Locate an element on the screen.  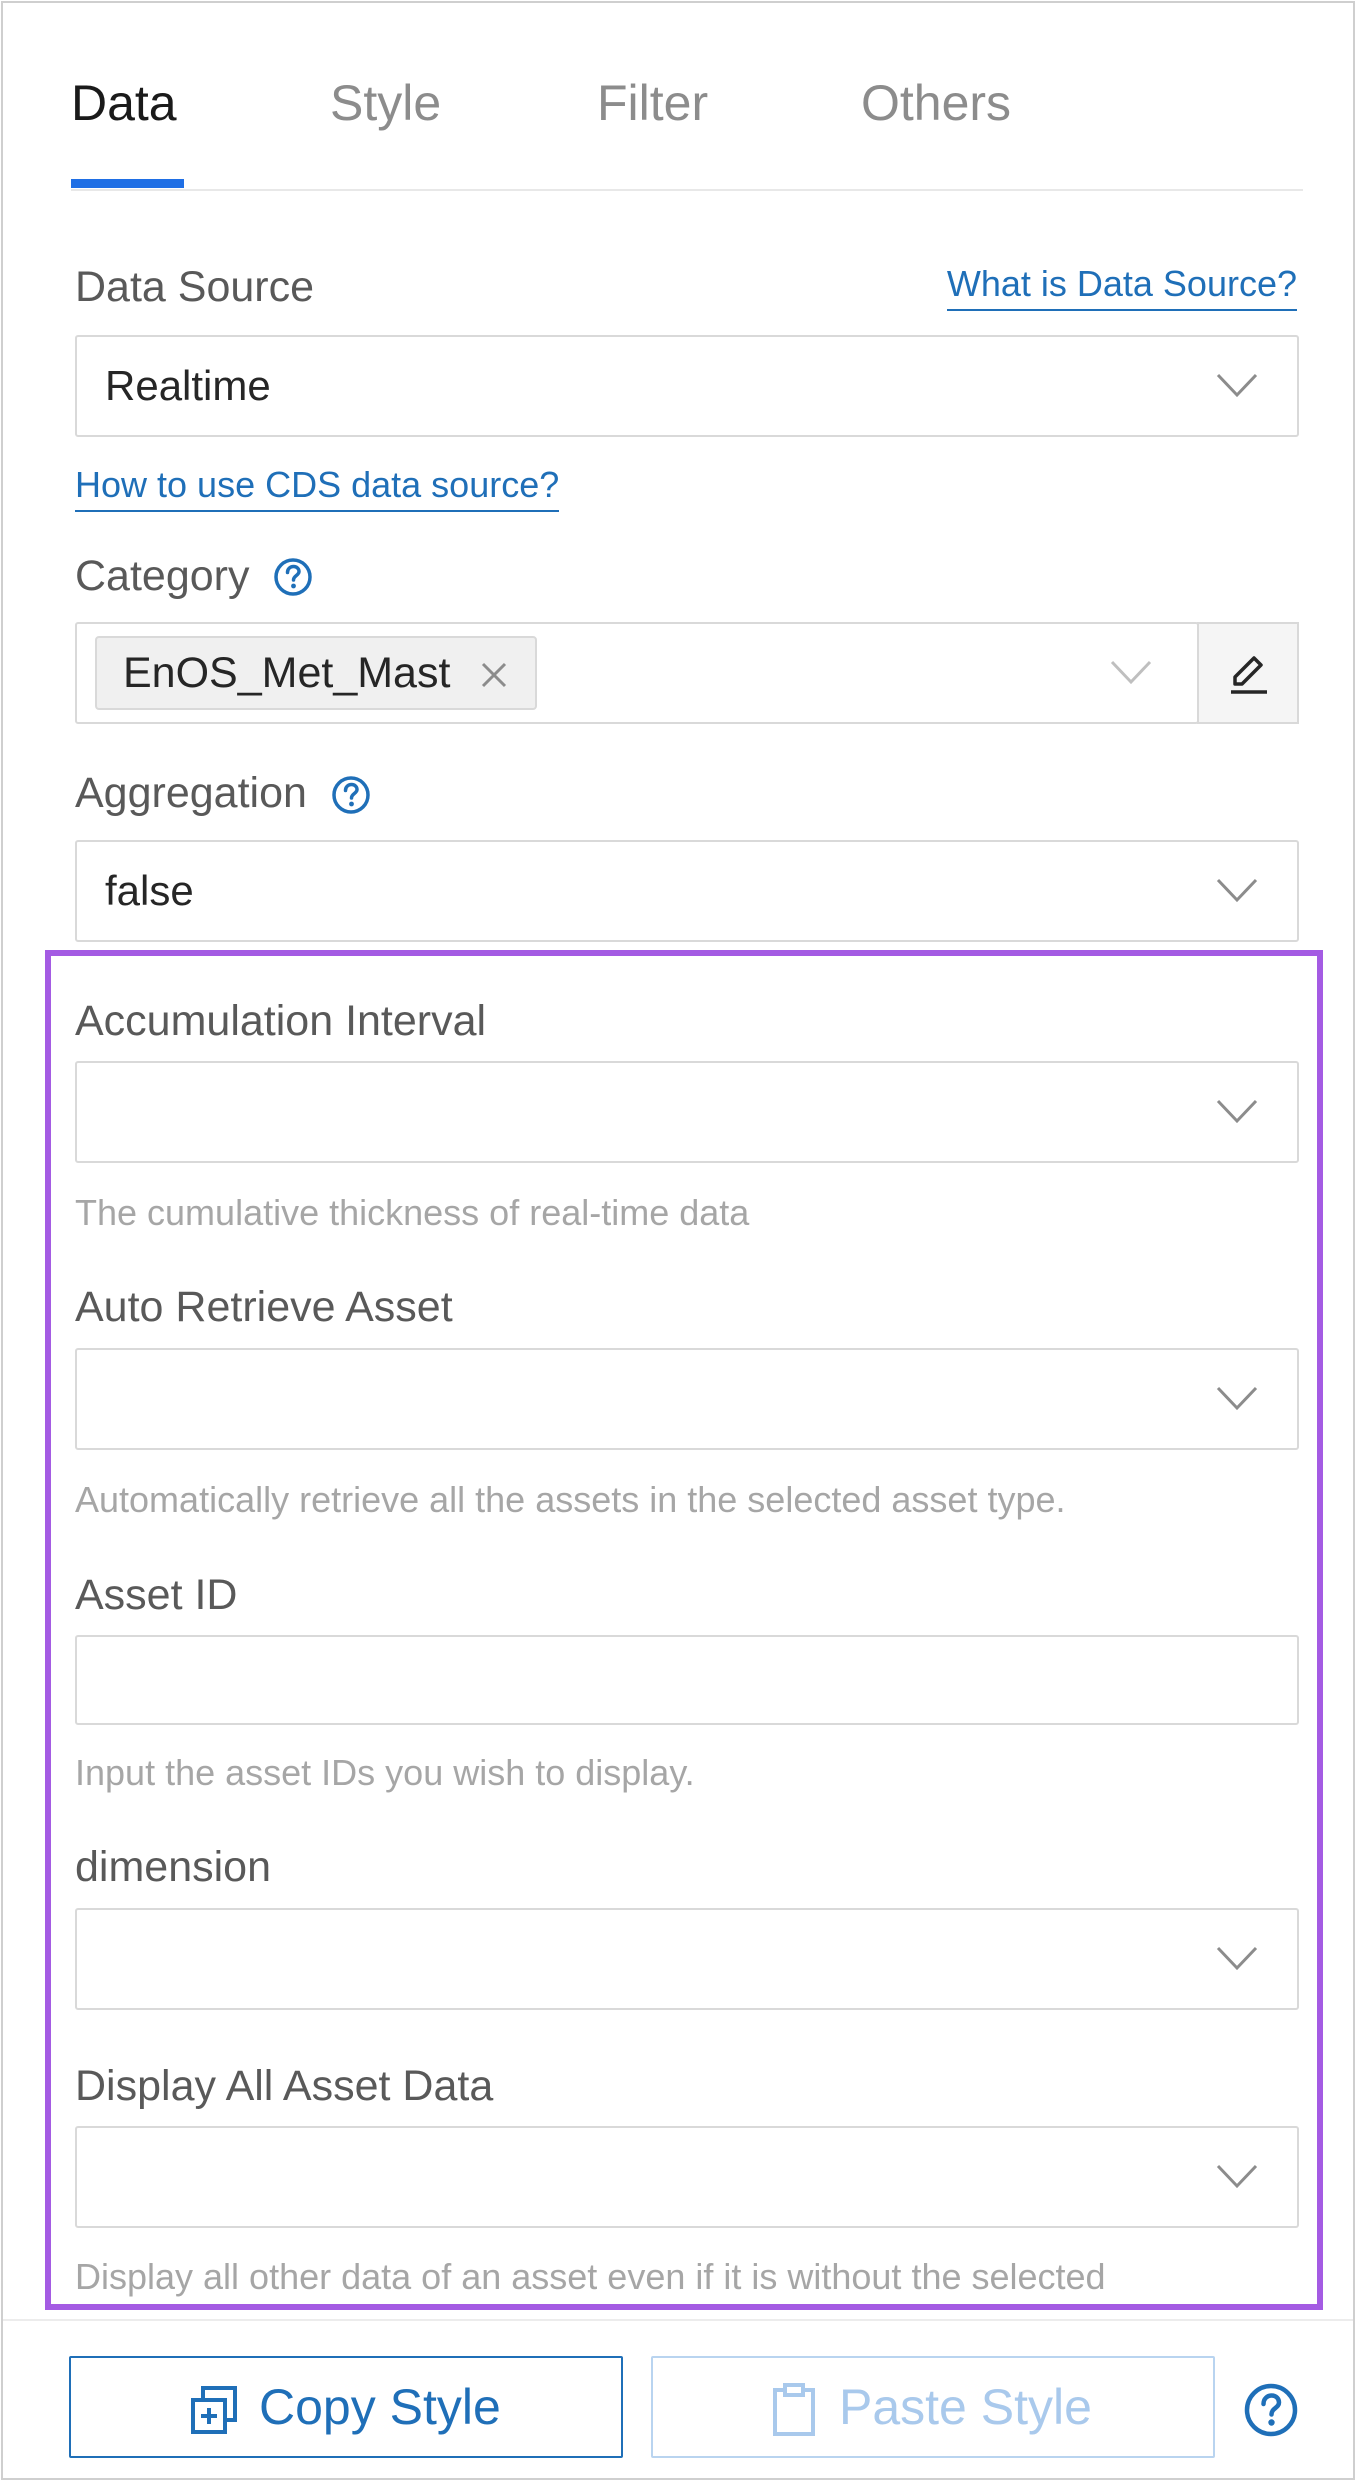
display-all-asset-data-select is located at coordinates (687, 2177).